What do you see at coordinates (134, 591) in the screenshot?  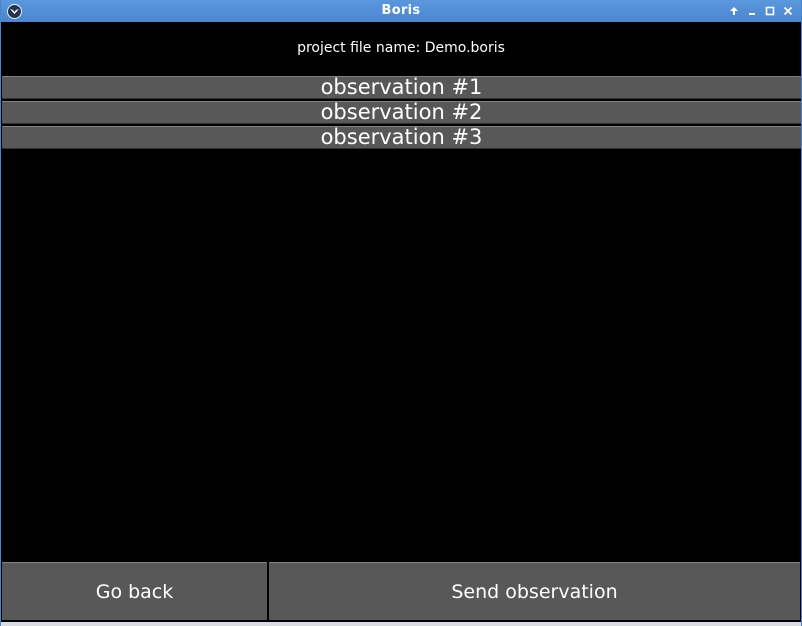 I see `go-back-button: Go back` at bounding box center [134, 591].